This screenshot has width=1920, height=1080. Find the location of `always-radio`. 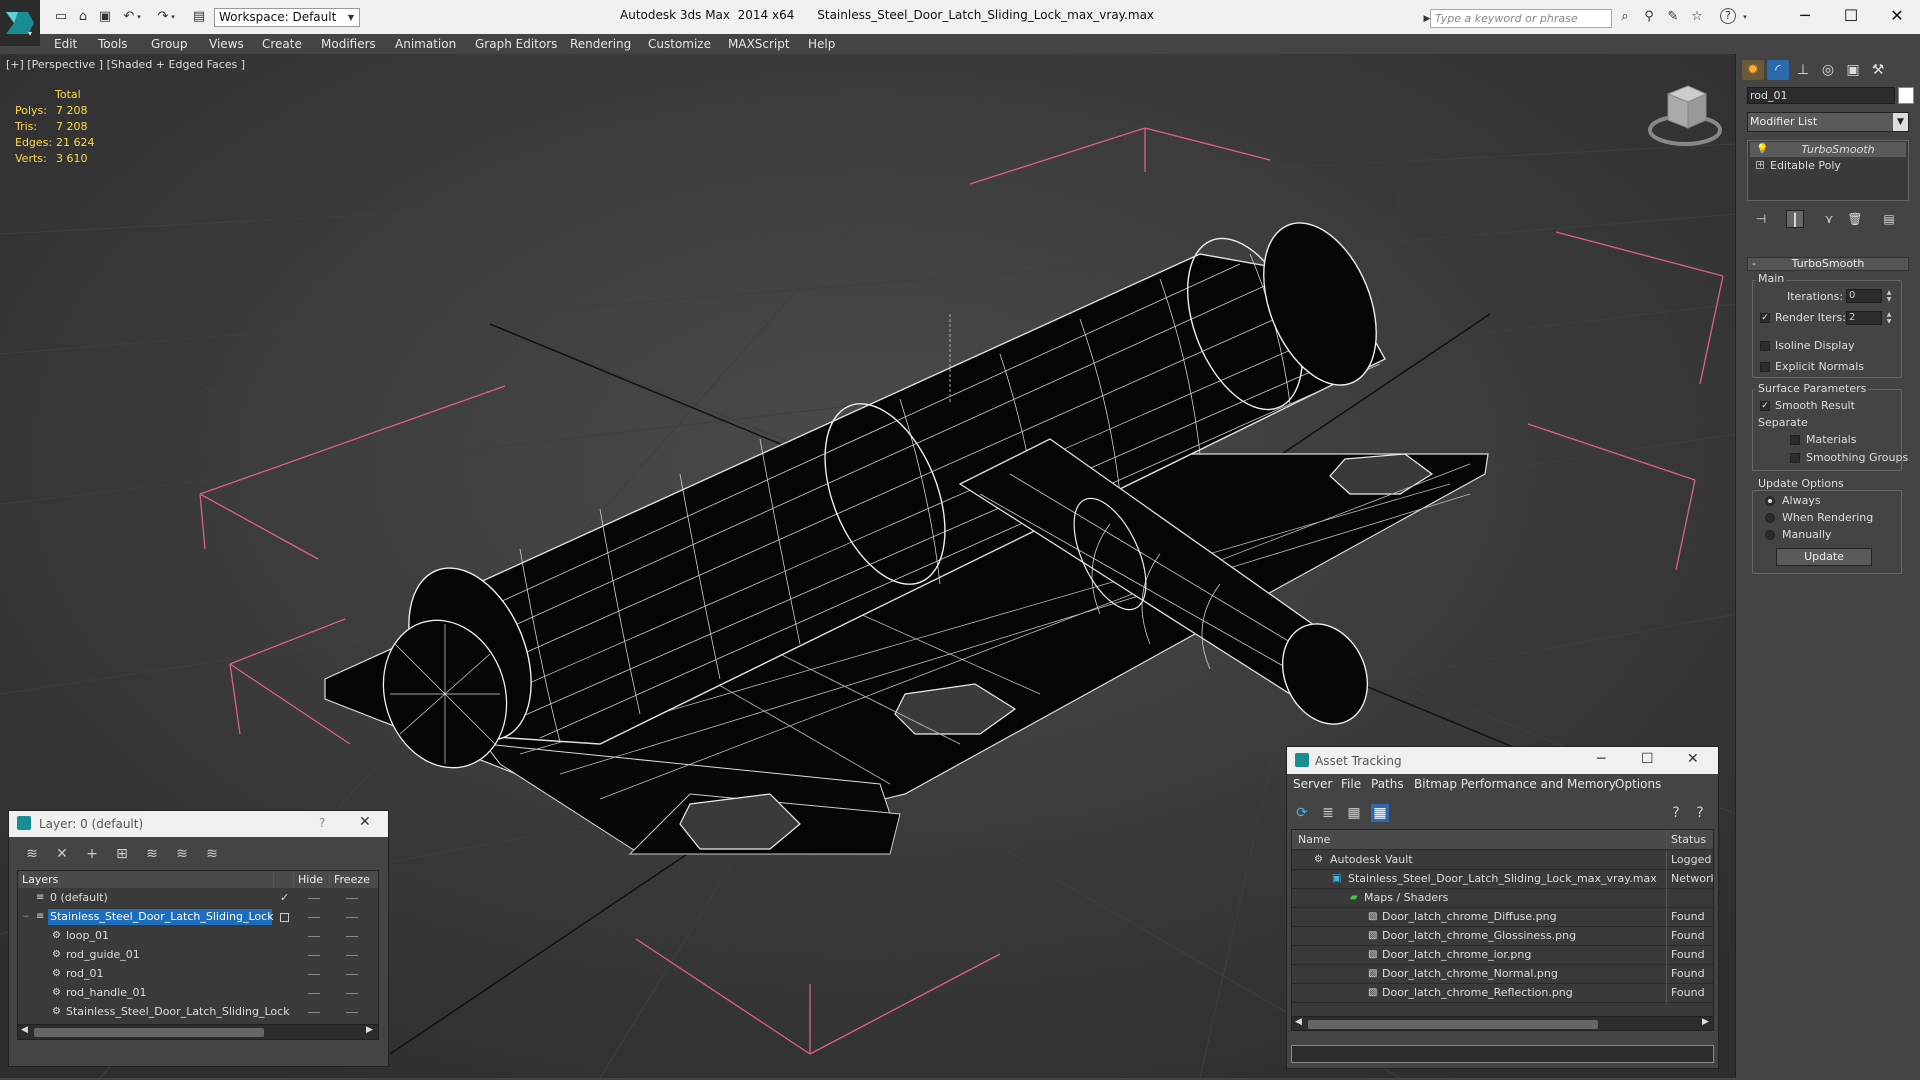

always-radio is located at coordinates (1770, 501).